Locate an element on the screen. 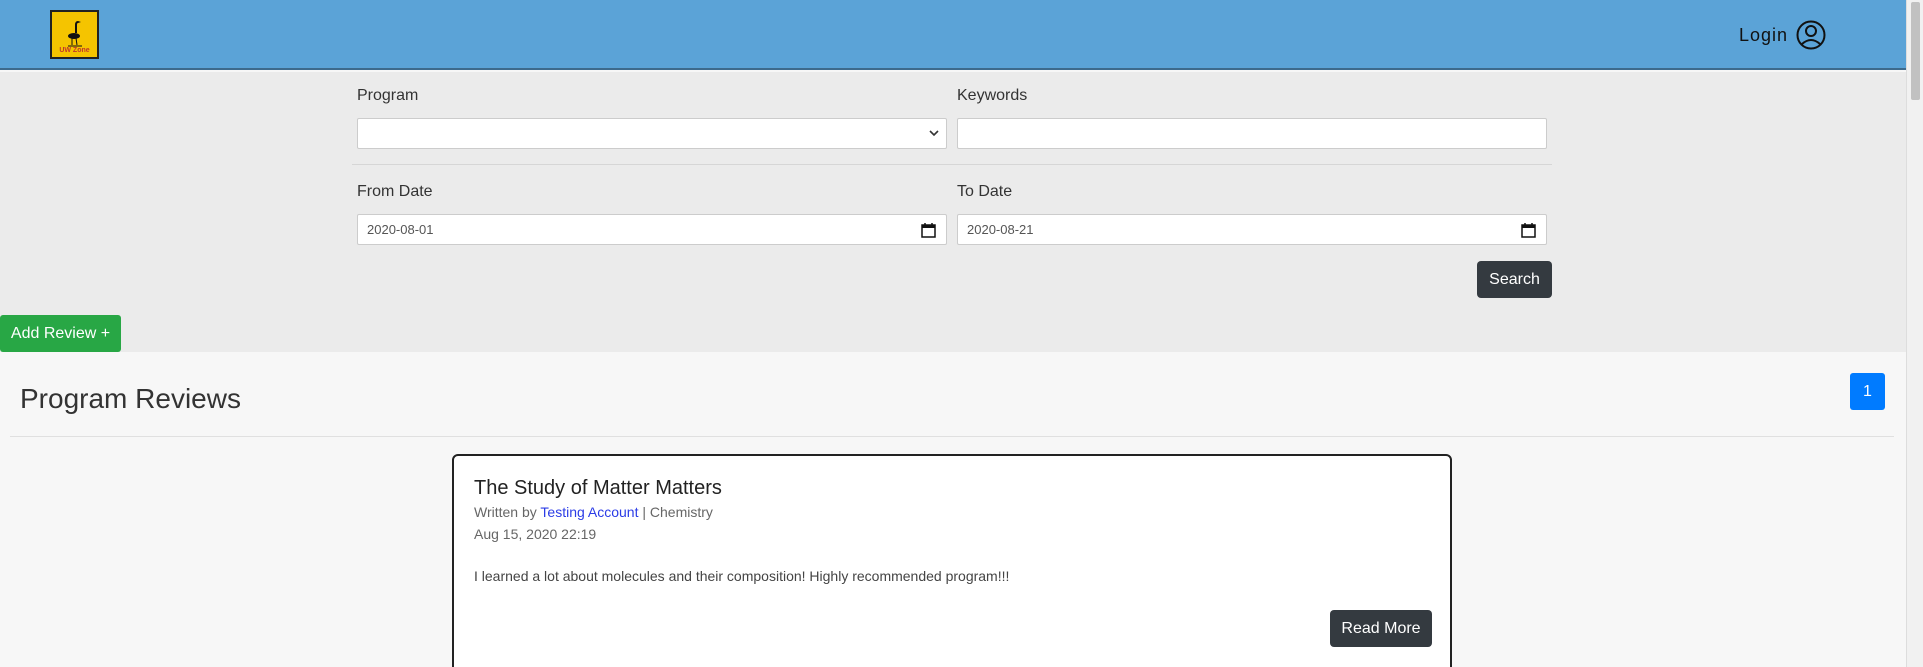 This screenshot has height=667, width=1923. page-title: Program Reviews is located at coordinates (130, 398).